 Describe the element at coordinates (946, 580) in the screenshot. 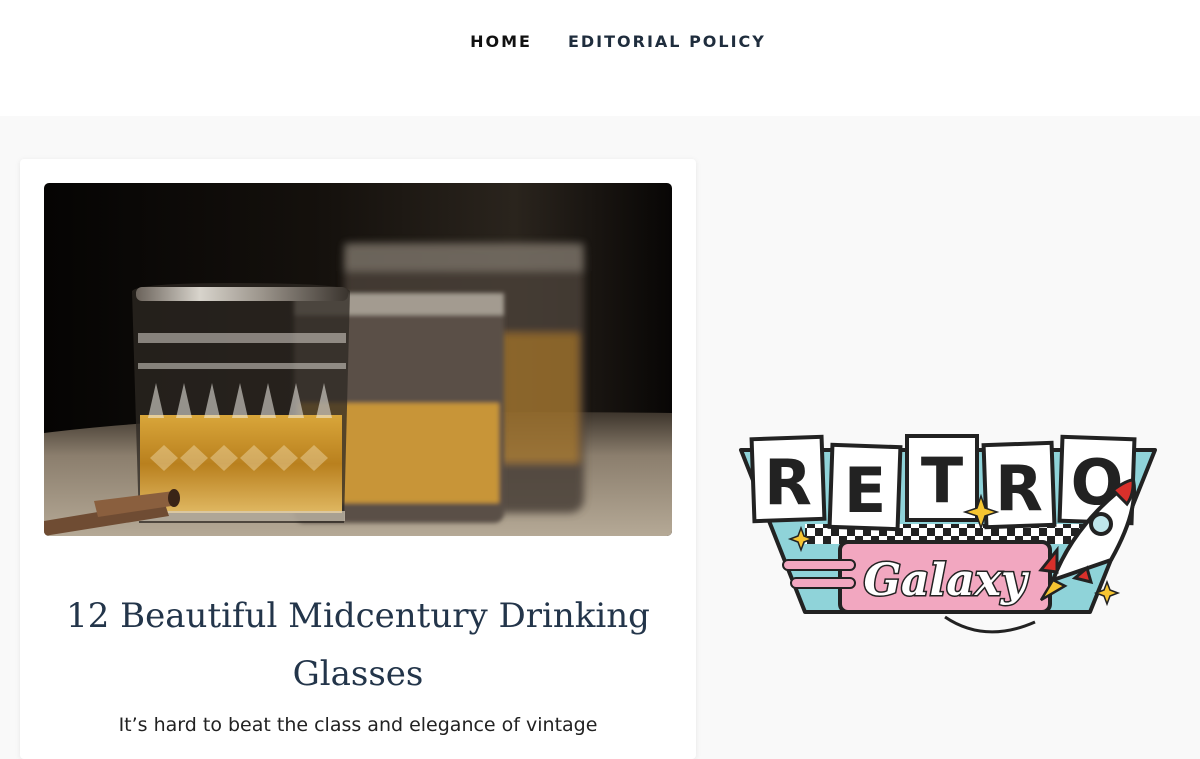

I see `logo-script-text: Galaxy` at that location.